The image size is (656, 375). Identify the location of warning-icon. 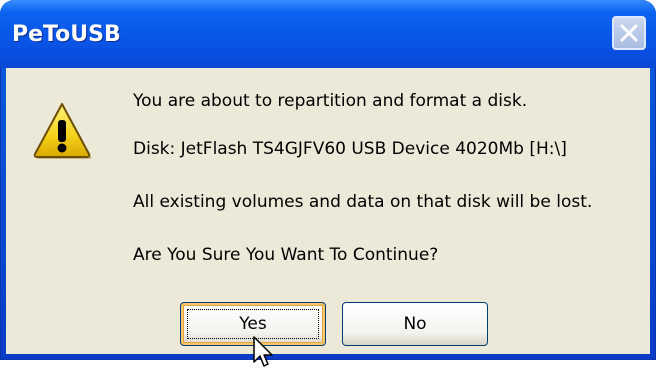
(62, 132).